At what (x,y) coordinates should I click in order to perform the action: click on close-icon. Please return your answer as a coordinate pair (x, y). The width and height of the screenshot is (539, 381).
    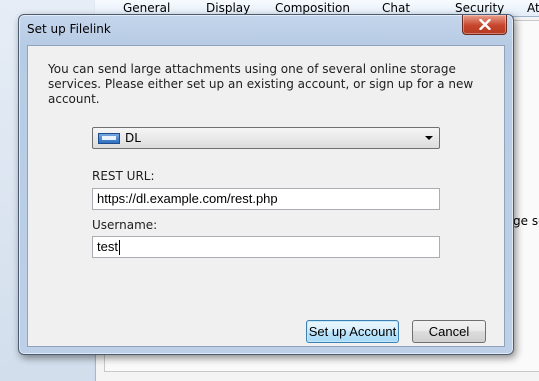
    Looking at the image, I should click on (484, 24).